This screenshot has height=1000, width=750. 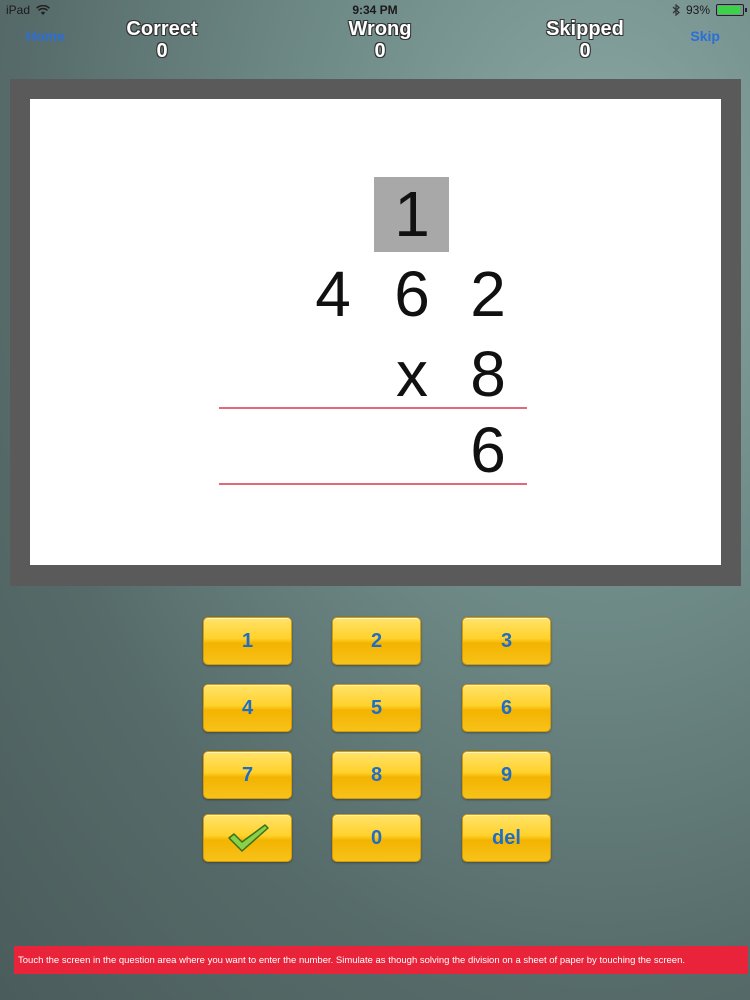 I want to click on key-6: 6, so click(x=506, y=708).